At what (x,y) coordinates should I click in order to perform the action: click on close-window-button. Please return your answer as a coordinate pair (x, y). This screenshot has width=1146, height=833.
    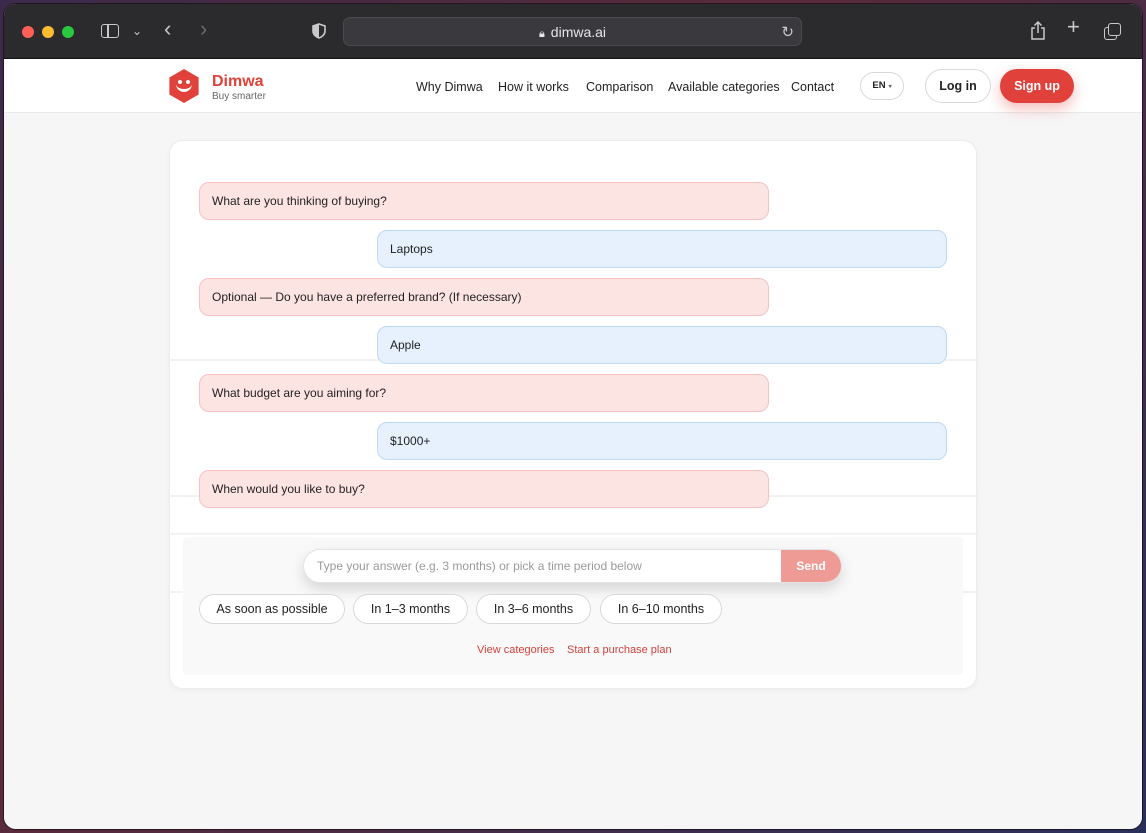
    Looking at the image, I should click on (28, 32).